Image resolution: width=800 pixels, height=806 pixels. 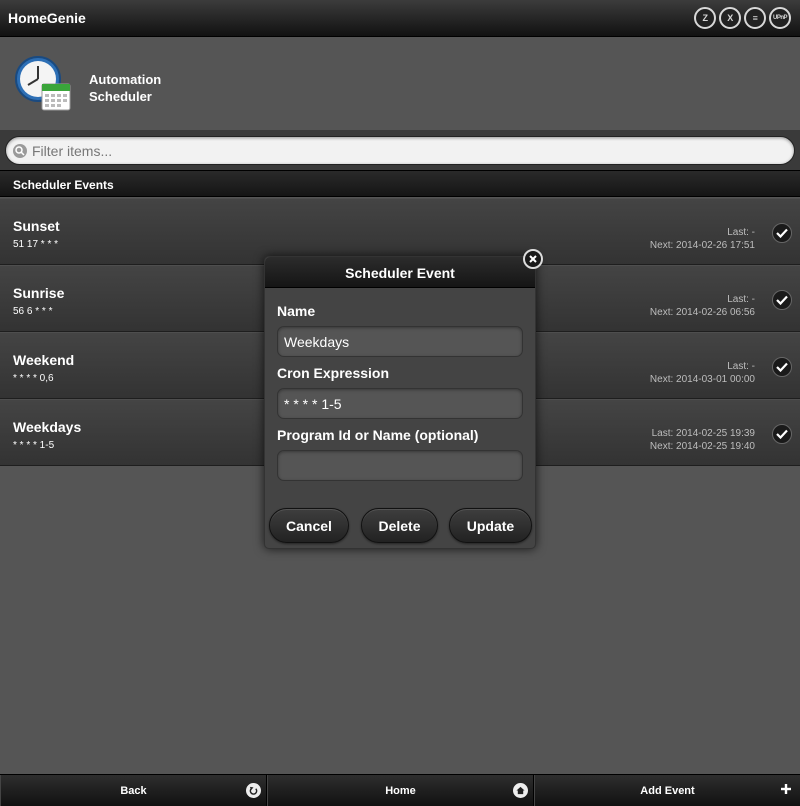 What do you see at coordinates (33, 378) in the screenshot?
I see `event-cron: * * * * 0,6` at bounding box center [33, 378].